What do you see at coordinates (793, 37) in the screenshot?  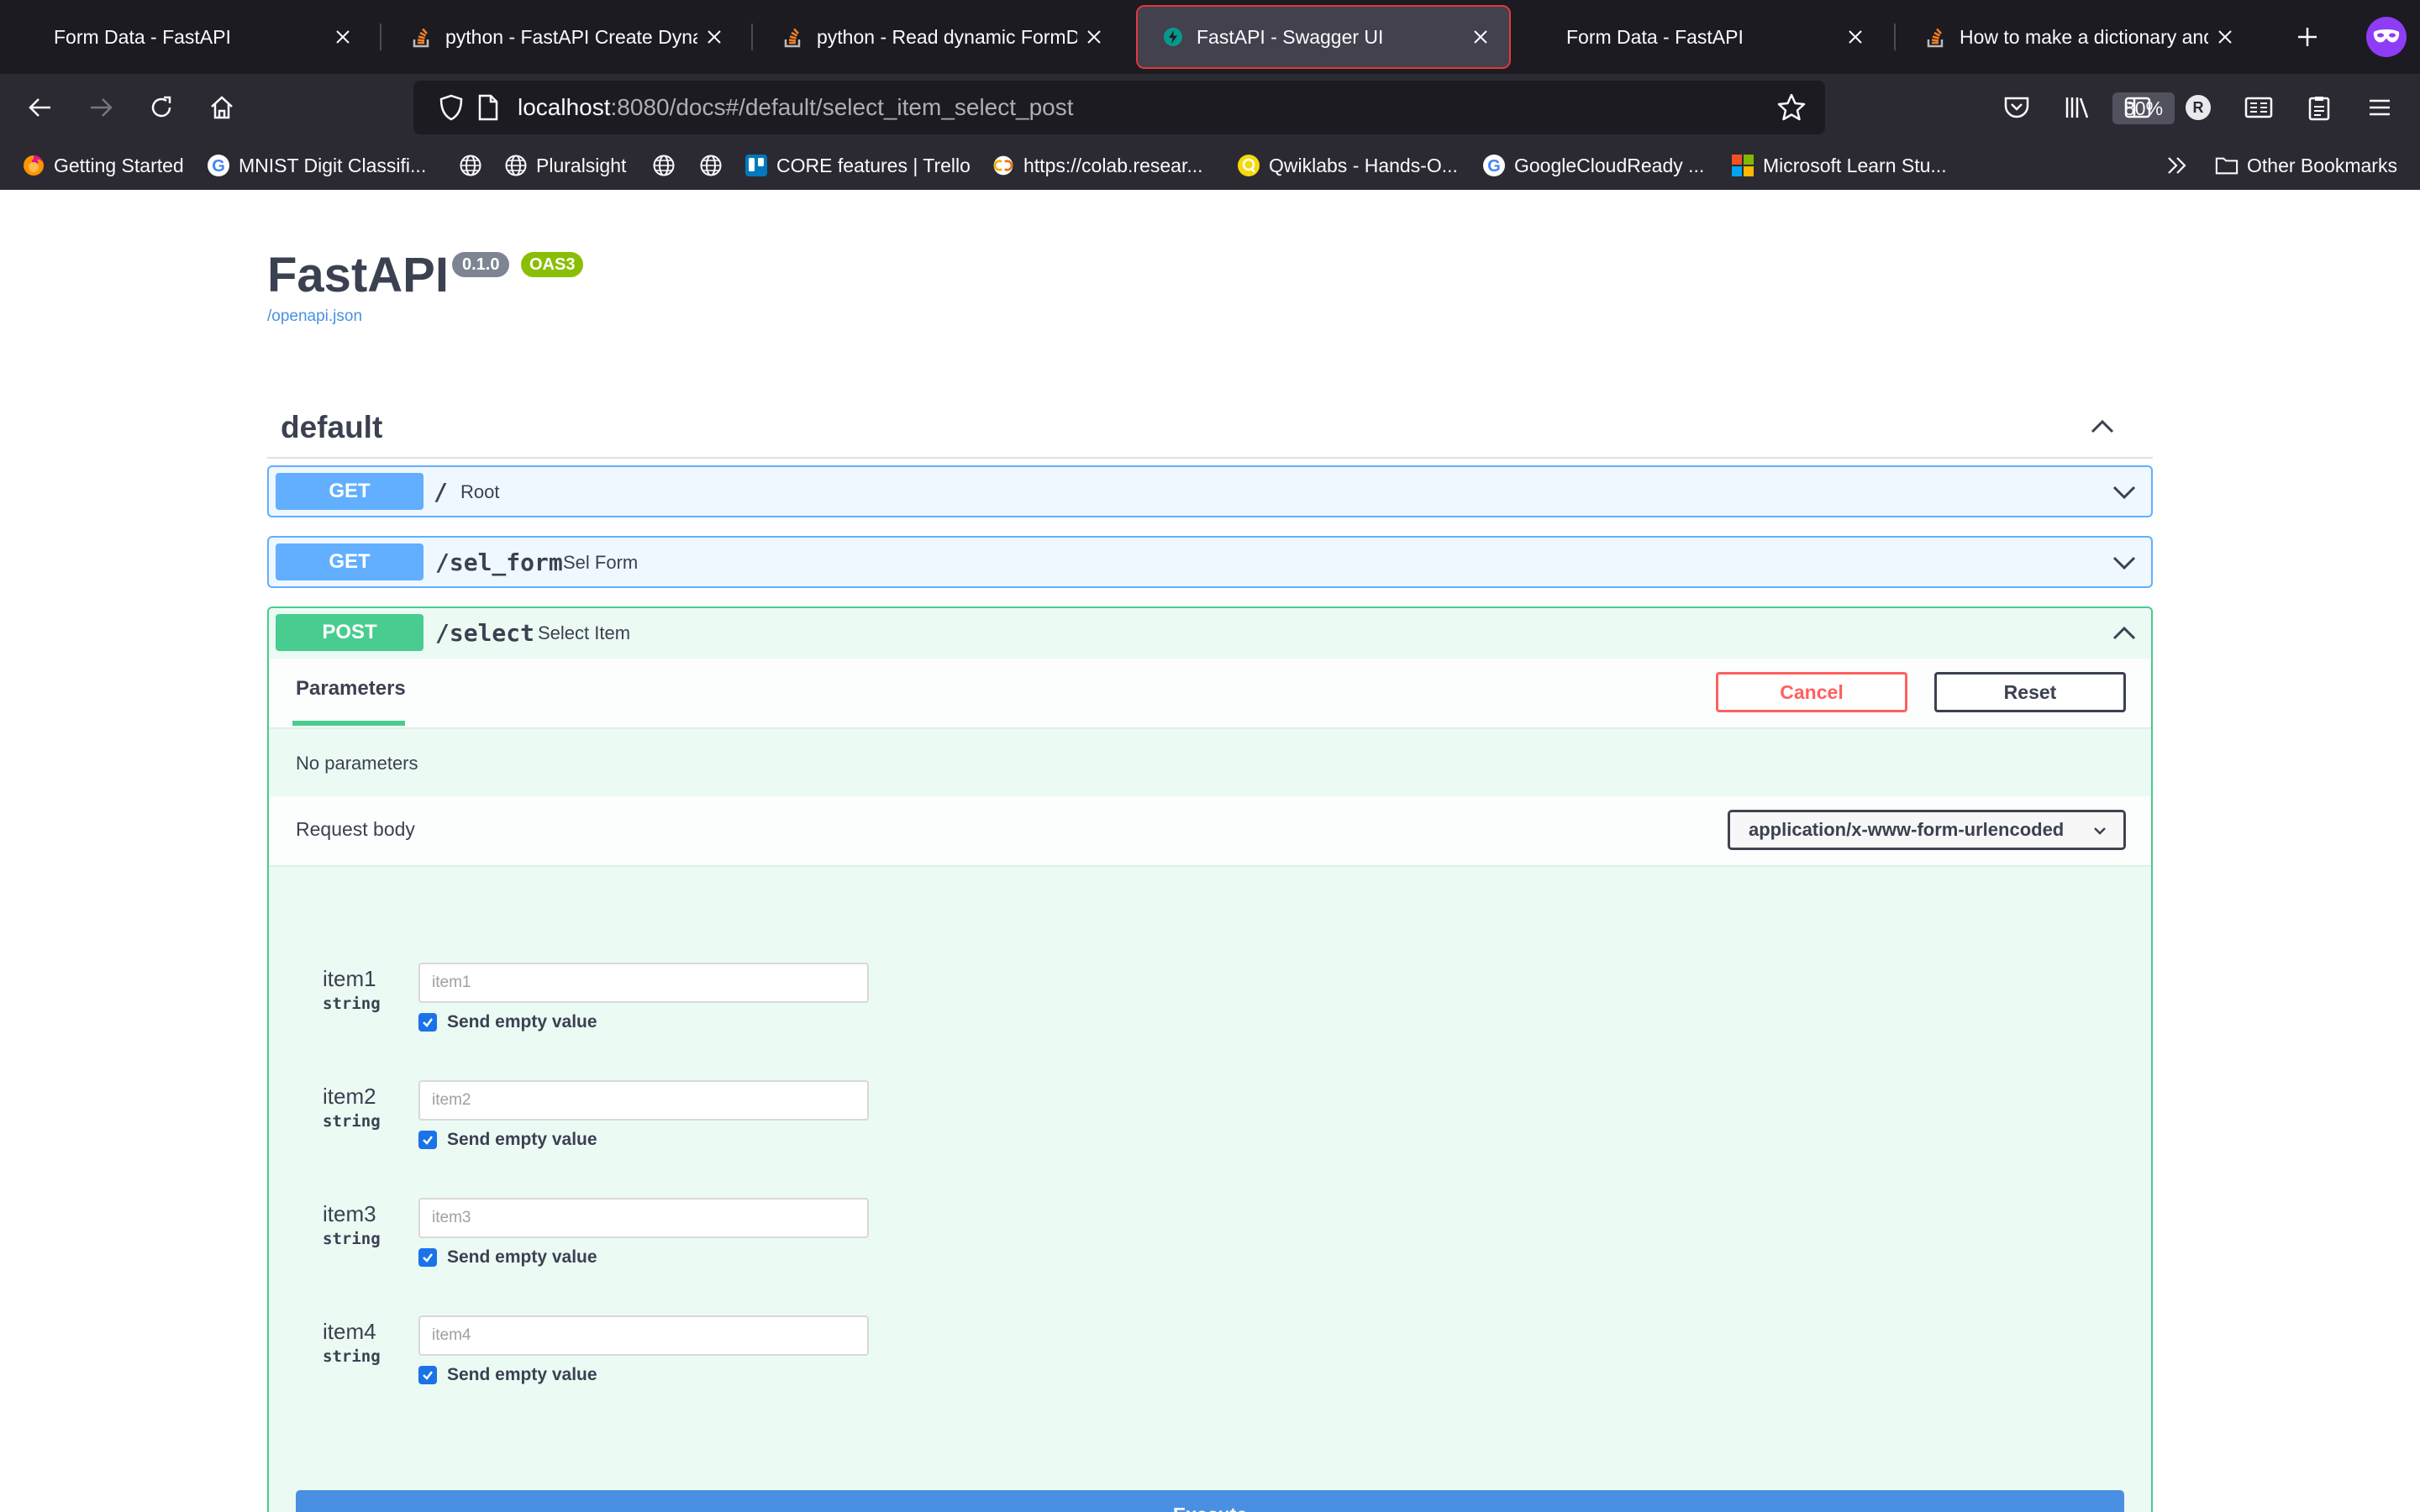 I see `stackoverflow-icon` at bounding box center [793, 37].